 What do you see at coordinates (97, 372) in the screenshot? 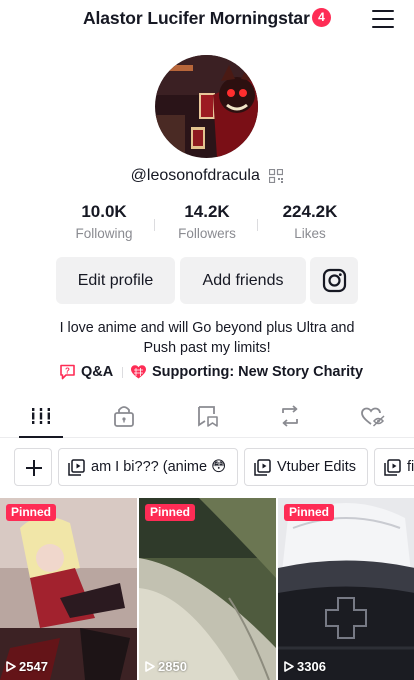
I see `qa-link: Q&A` at bounding box center [97, 372].